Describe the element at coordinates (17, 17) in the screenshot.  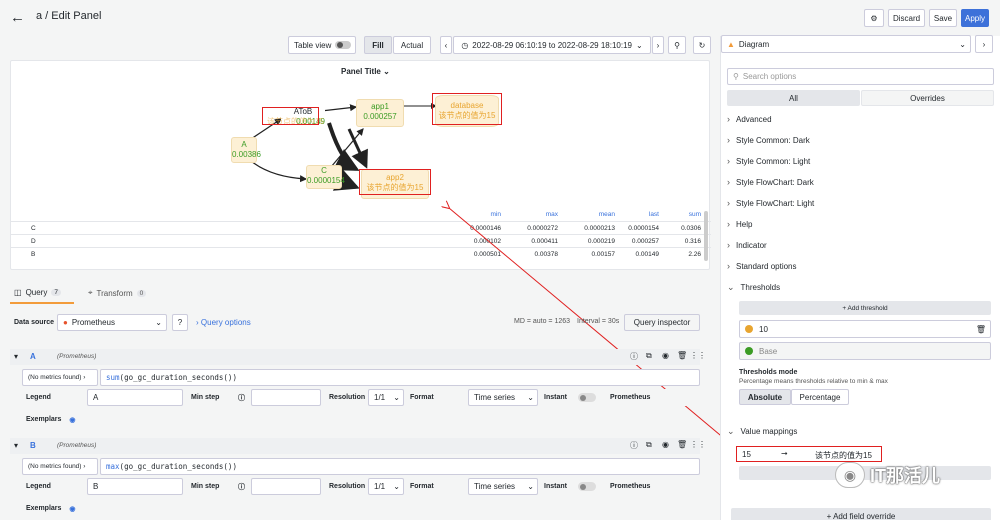
I see `back-arrow-icon: ←` at that location.